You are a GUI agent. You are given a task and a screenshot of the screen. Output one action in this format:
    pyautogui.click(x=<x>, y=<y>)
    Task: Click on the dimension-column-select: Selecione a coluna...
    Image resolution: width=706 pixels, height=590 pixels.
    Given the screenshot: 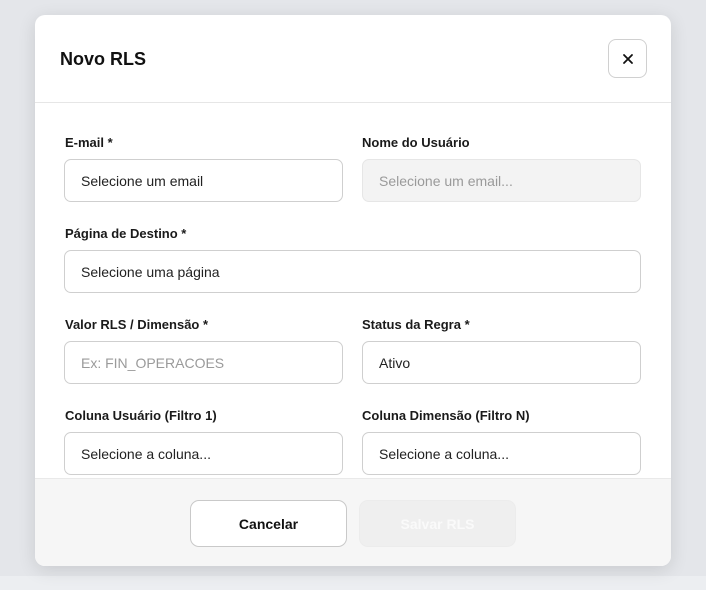 What is the action you would take?
    pyautogui.click(x=501, y=453)
    